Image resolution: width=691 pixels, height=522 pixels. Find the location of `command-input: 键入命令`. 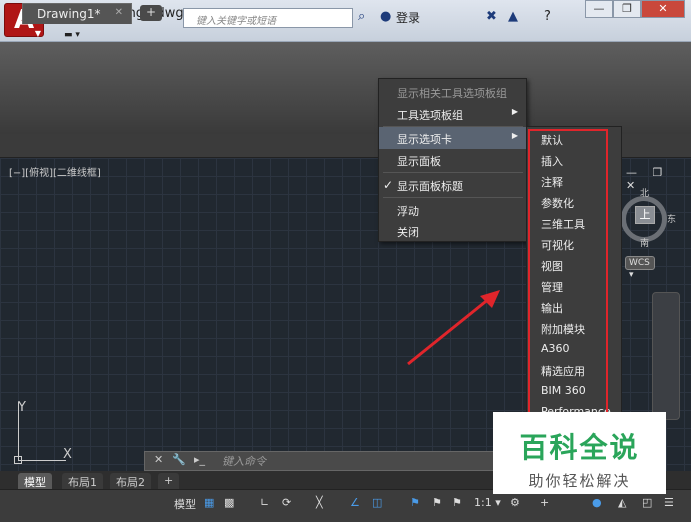

command-input: 键入命令 is located at coordinates (244, 461).